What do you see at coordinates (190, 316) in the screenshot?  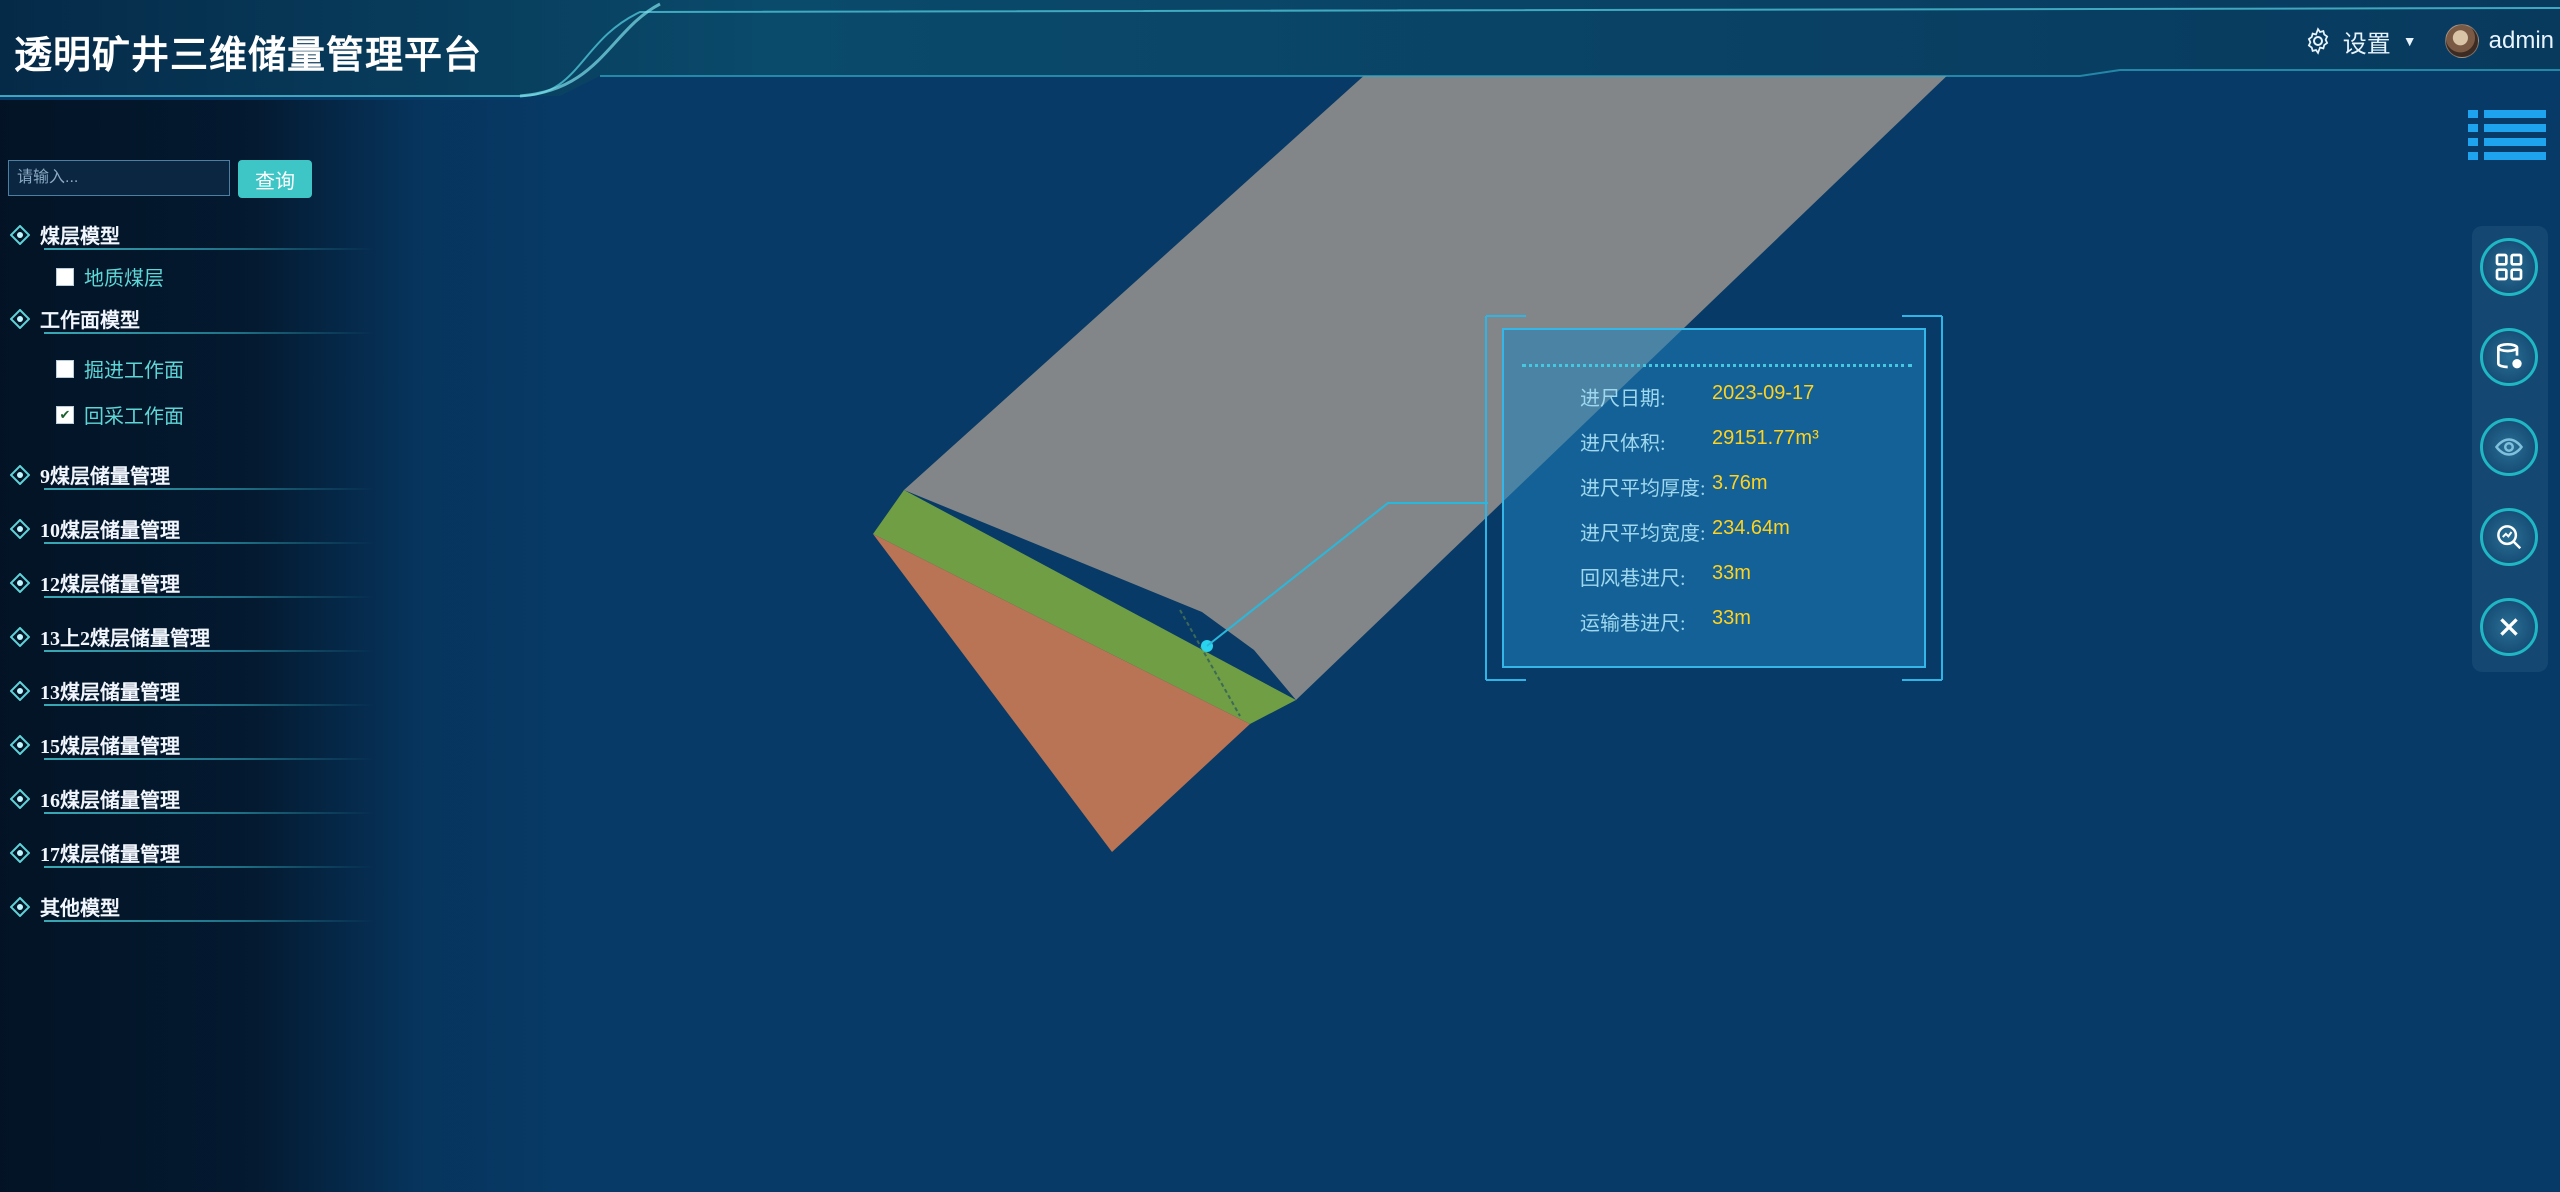 I see `tree-group-working-face-model: 工作面模型` at bounding box center [190, 316].